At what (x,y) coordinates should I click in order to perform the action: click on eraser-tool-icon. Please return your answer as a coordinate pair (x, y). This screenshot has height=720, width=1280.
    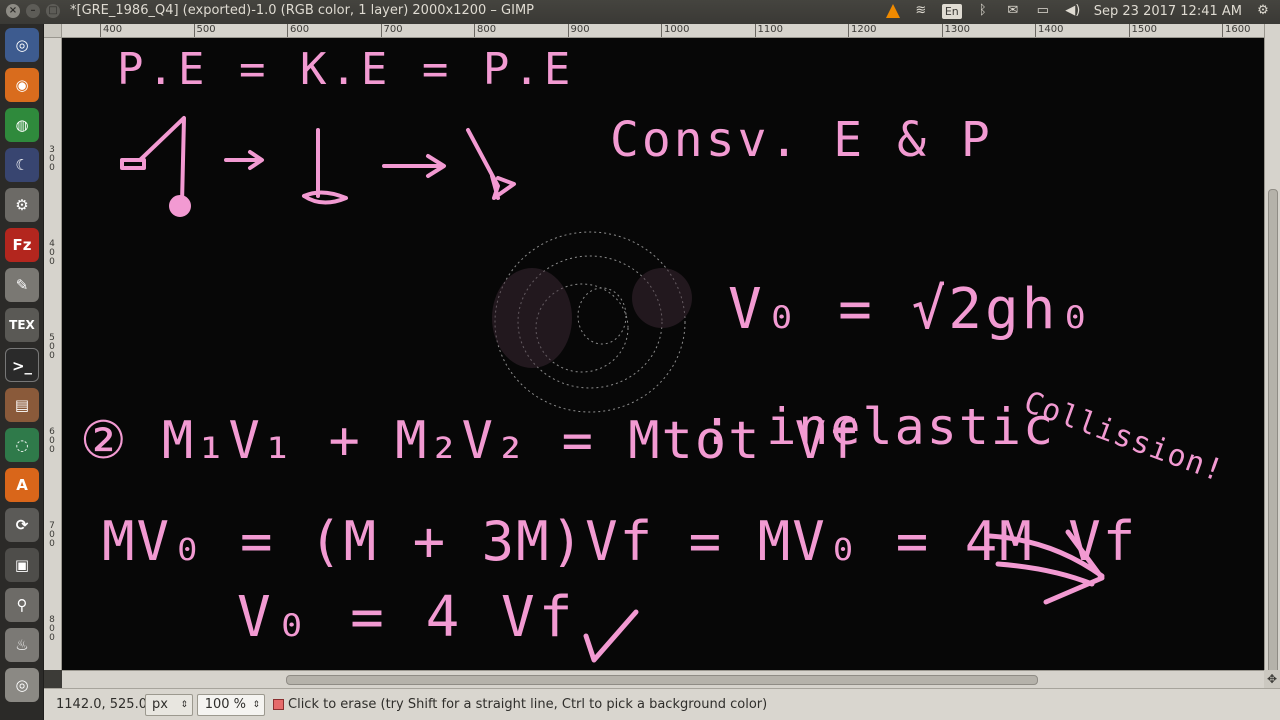
    Looking at the image, I should click on (278, 704).